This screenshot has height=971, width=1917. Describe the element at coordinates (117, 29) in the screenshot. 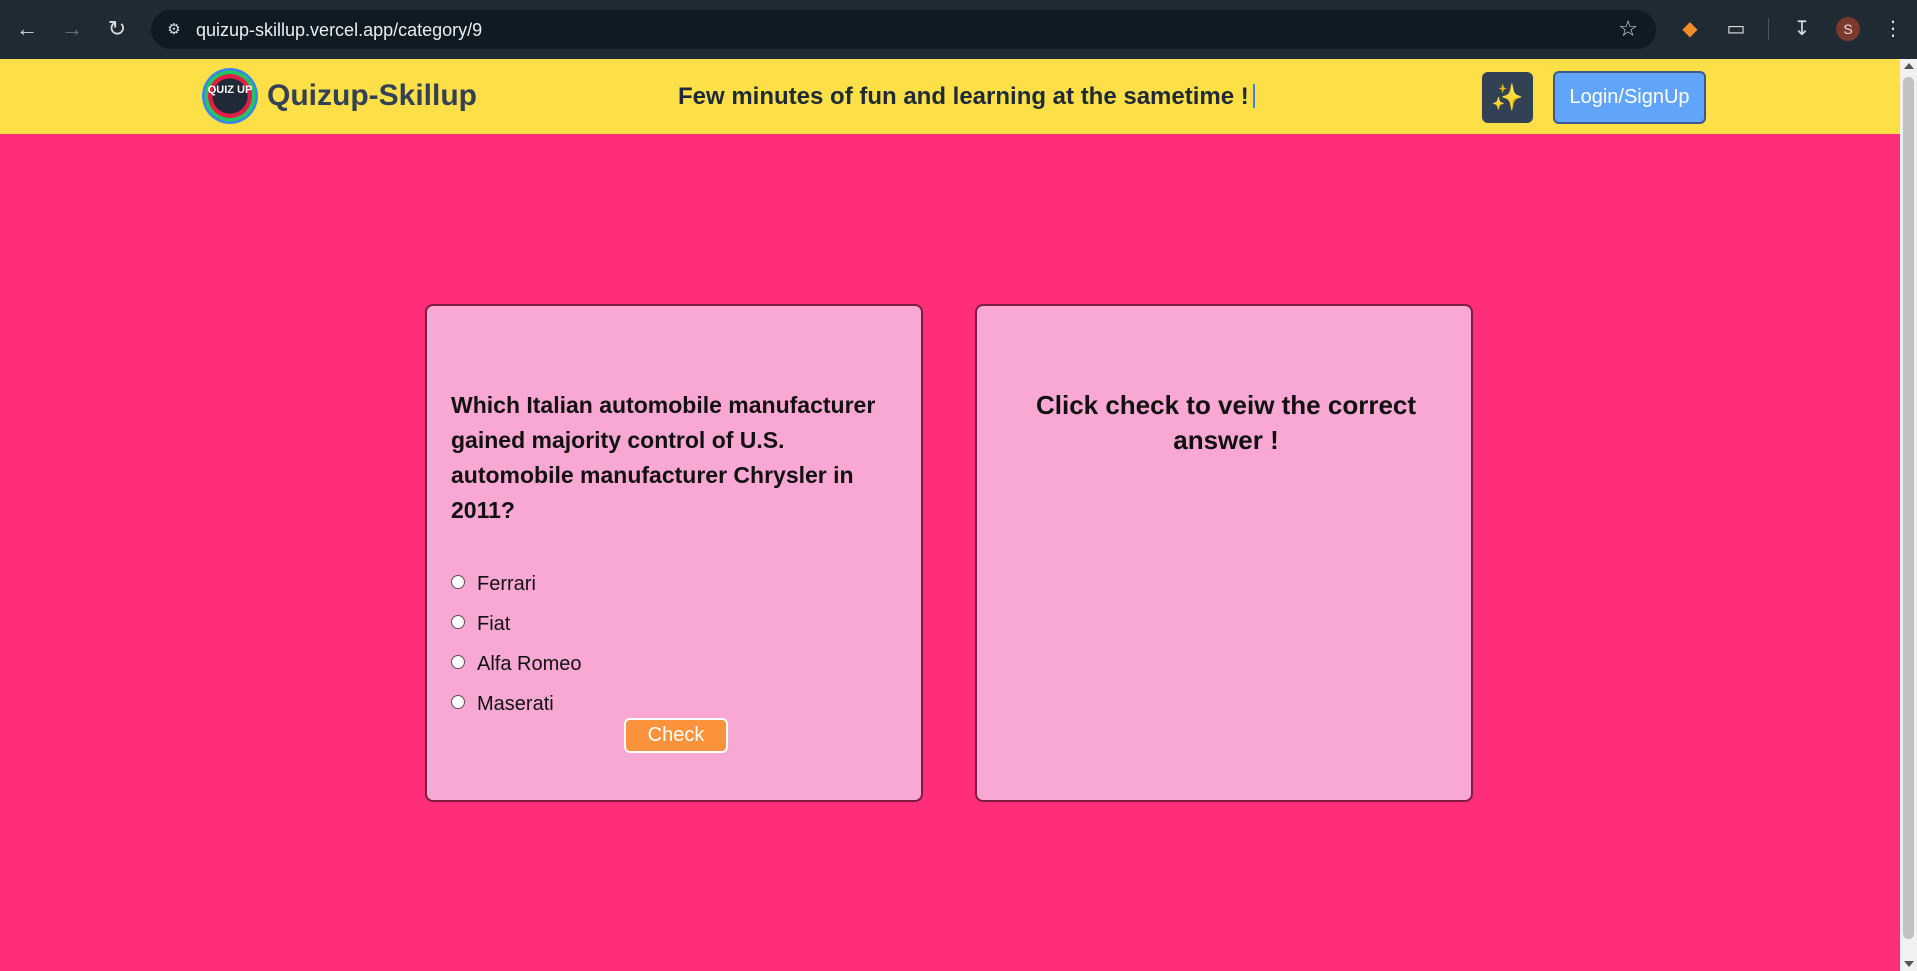

I see `reload-icon: ↻` at that location.